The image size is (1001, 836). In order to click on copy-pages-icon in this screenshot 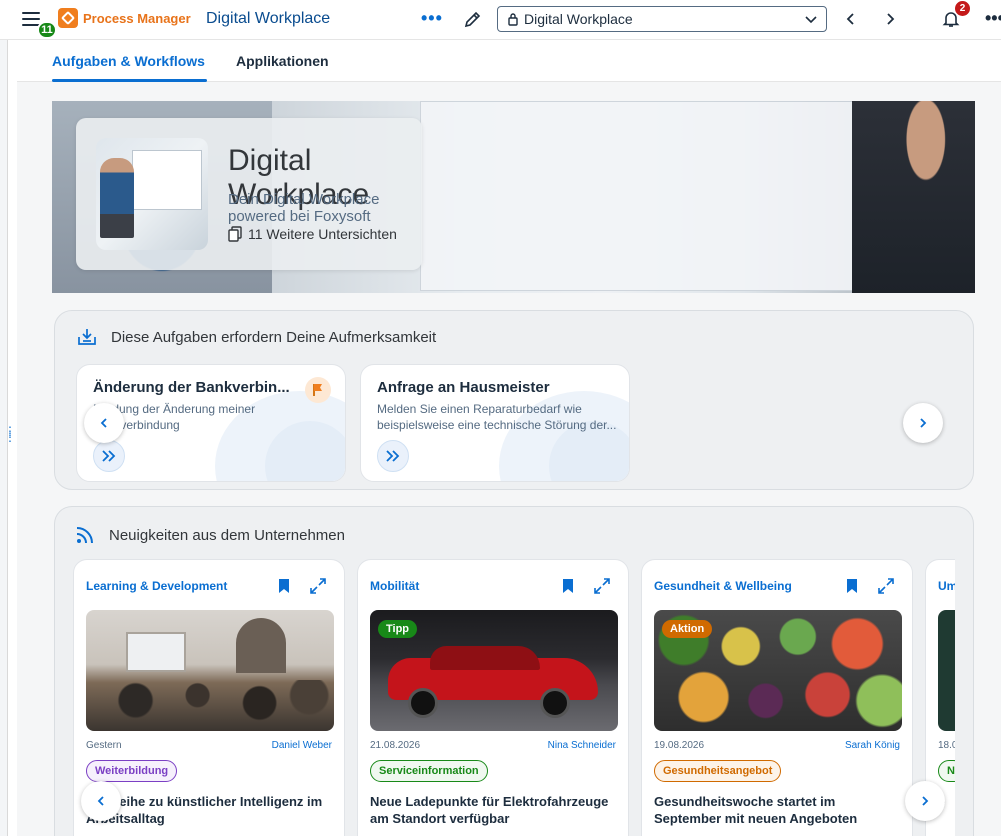, I will do `click(235, 234)`.